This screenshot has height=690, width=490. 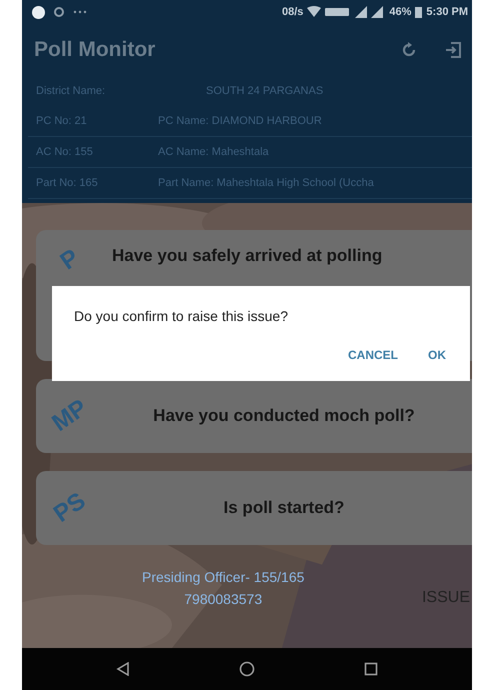 I want to click on notification-icon, so click(x=38, y=12).